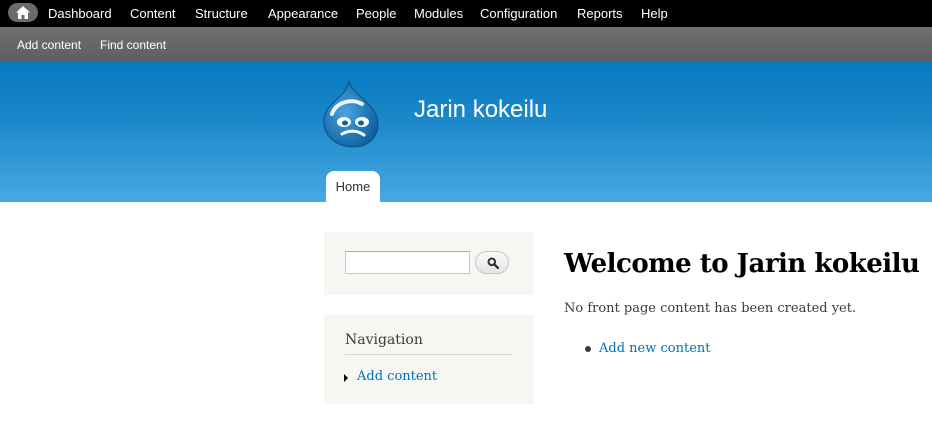 The width and height of the screenshot is (932, 438). I want to click on home-button, so click(23, 12).